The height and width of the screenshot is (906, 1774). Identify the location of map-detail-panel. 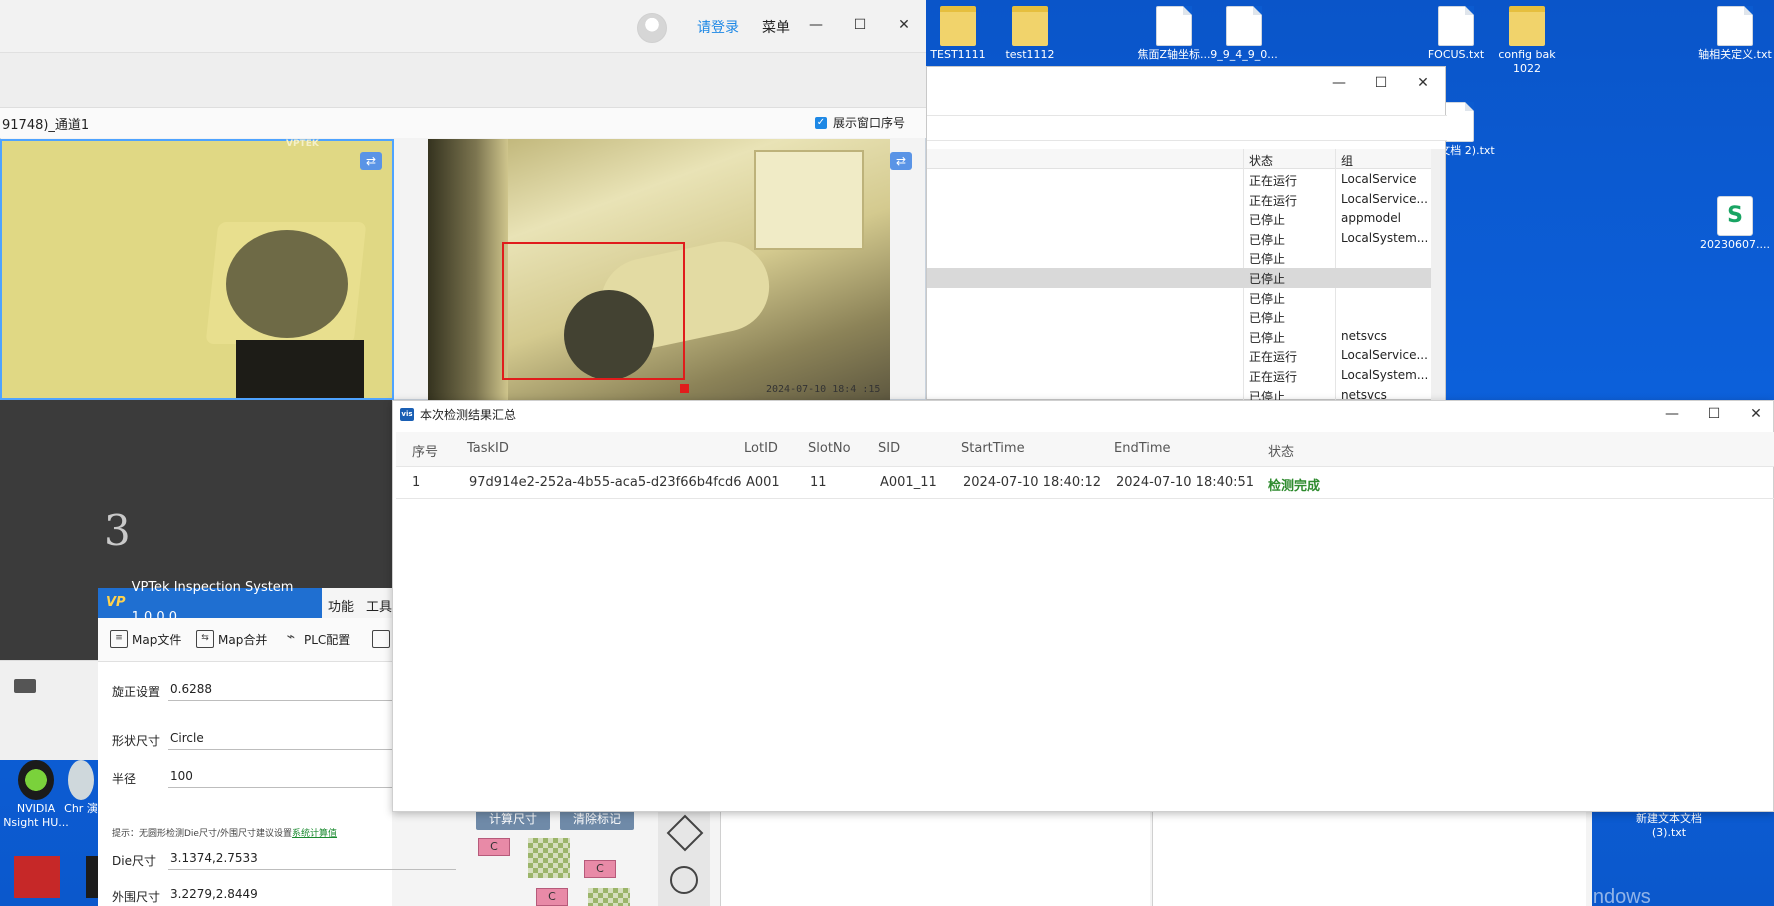
(935, 859).